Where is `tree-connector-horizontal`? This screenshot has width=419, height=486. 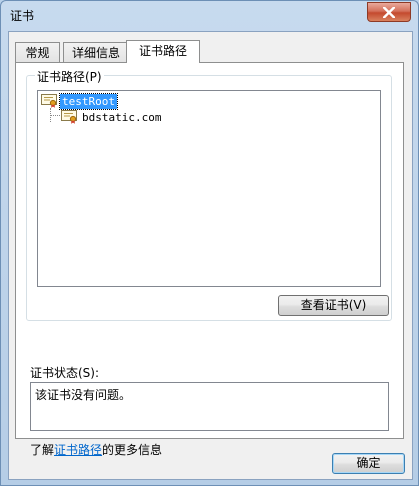
tree-connector-horizontal is located at coordinates (55, 115).